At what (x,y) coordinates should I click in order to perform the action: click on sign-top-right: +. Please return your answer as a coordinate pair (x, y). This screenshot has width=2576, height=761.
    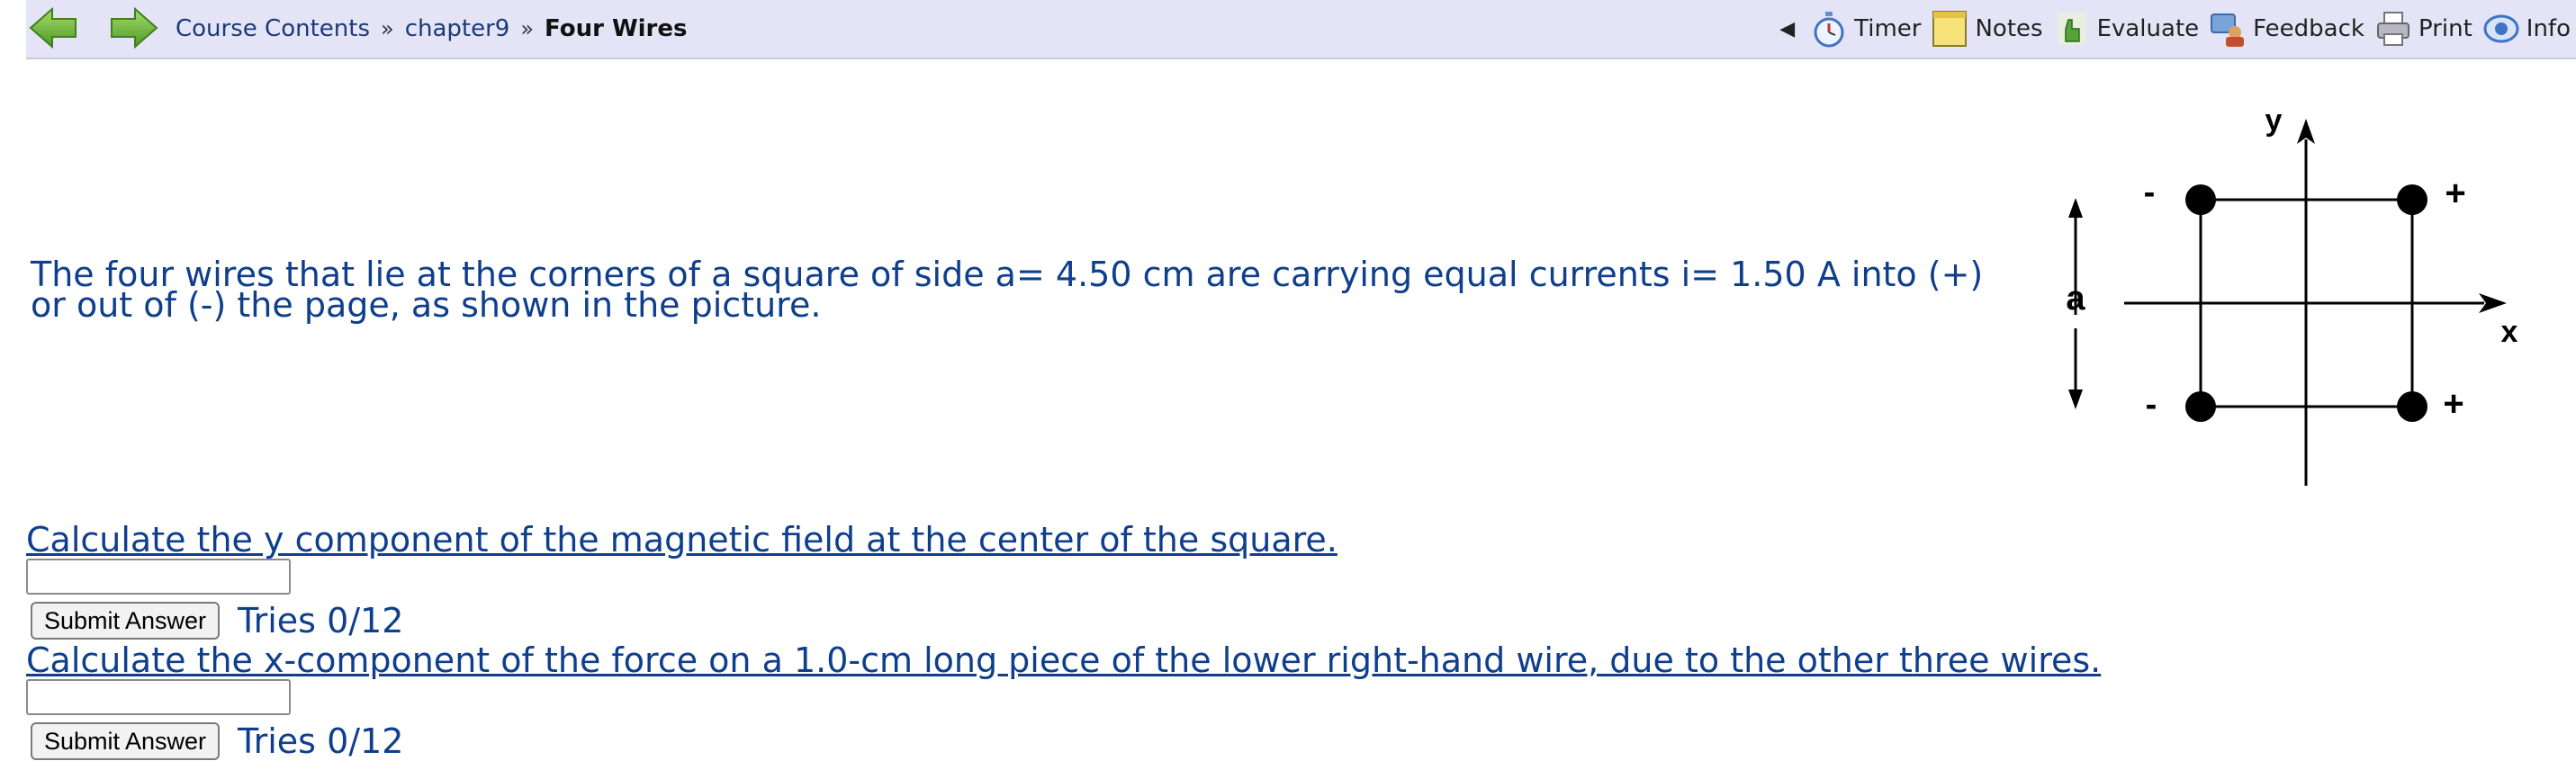
    Looking at the image, I should click on (2455, 193).